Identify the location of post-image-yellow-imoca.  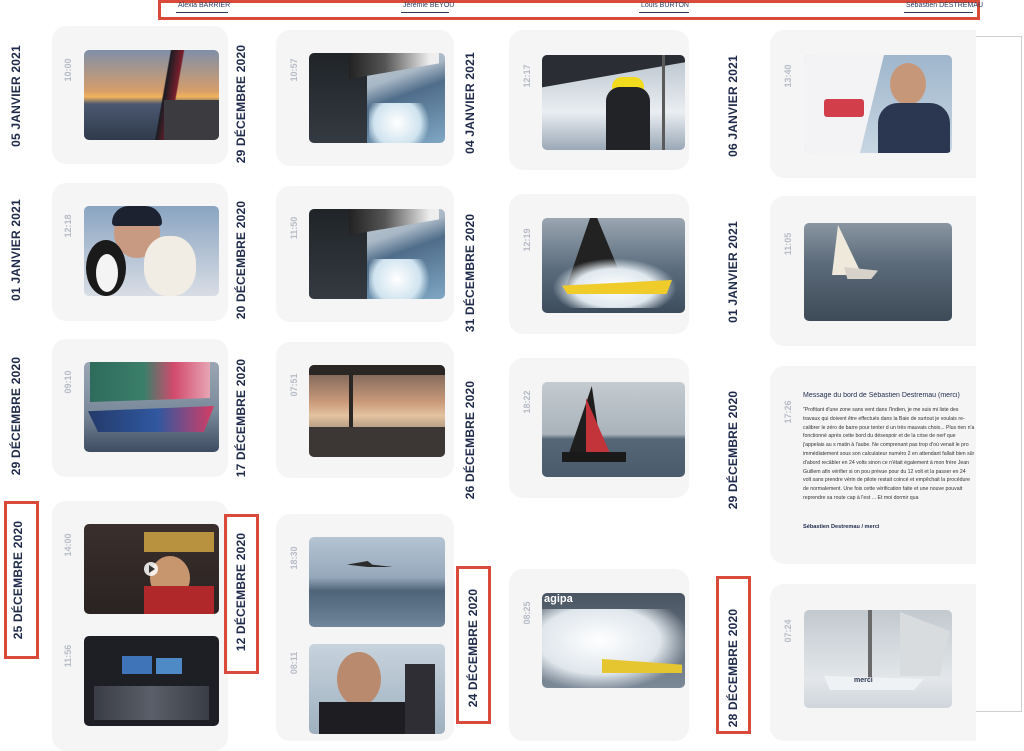
(613, 265).